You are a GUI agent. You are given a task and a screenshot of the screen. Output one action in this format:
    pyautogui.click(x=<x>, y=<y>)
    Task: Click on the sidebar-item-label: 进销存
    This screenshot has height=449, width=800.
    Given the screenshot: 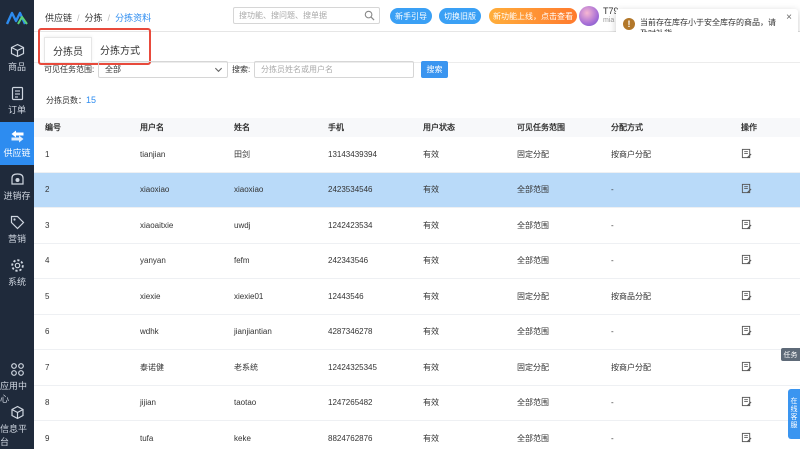 What is the action you would take?
    pyautogui.click(x=17, y=195)
    